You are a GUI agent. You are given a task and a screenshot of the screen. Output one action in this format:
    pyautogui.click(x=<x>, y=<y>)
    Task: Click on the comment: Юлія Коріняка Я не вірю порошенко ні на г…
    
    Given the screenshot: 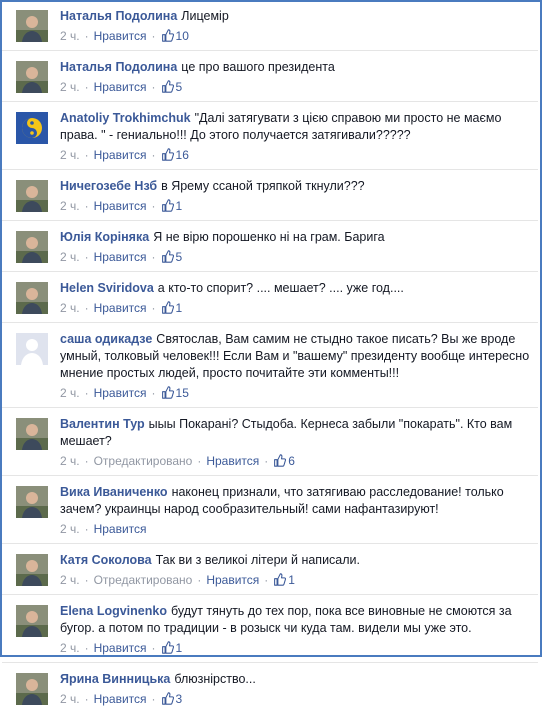 What is the action you would take?
    pyautogui.click(x=270, y=246)
    